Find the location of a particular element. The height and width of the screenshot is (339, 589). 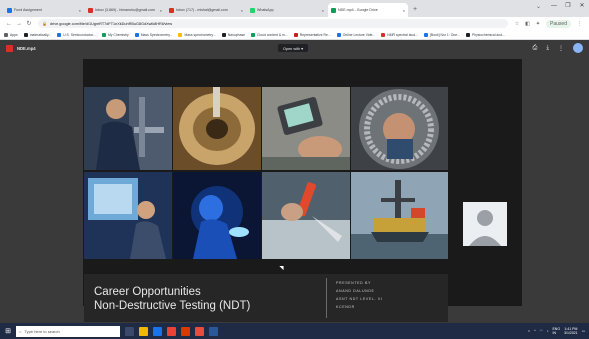

profile-status-button: Paused is located at coordinates (558, 23).